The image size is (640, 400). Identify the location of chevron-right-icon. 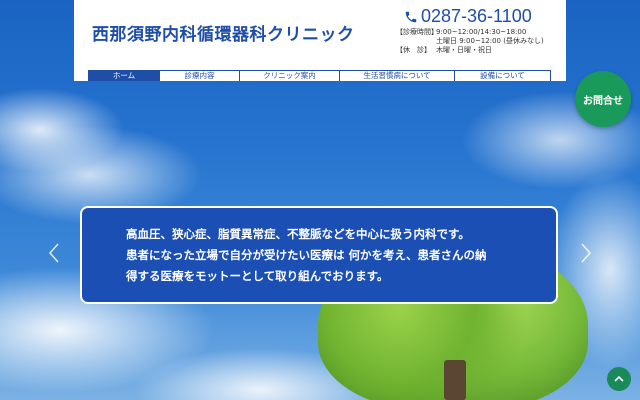
(586, 253).